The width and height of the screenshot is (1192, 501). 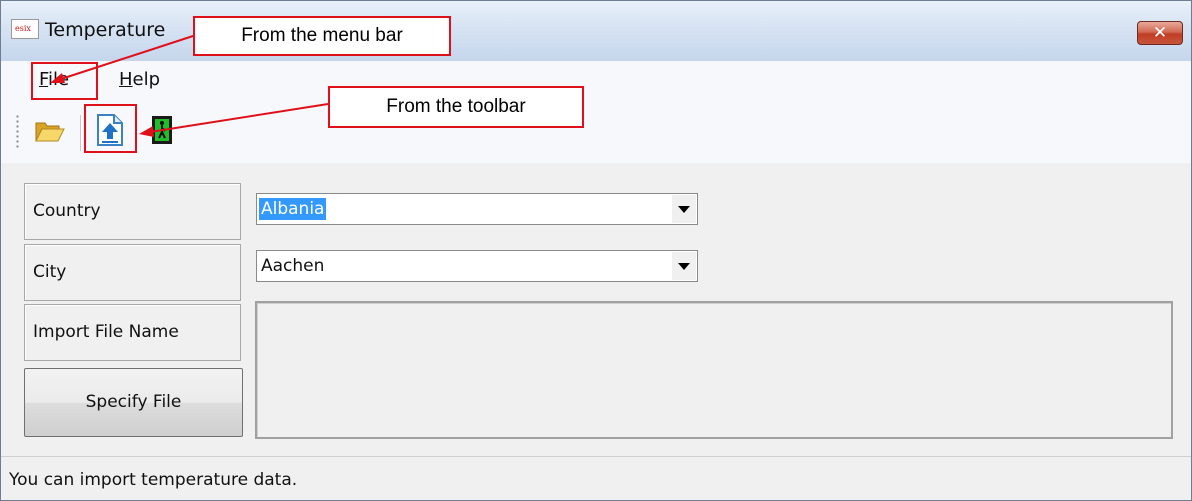 What do you see at coordinates (293, 209) in the screenshot?
I see `country-selected-value: Albania` at bounding box center [293, 209].